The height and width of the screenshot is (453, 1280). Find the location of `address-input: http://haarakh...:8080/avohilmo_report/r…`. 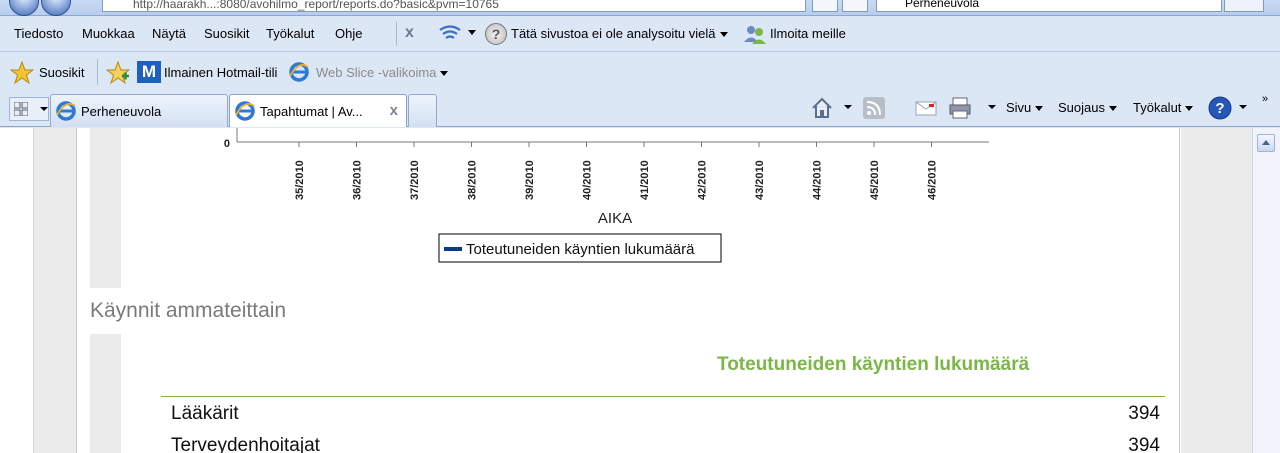

address-input: http://haarakh...:8080/avohilmo_report/r… is located at coordinates (454, 6).